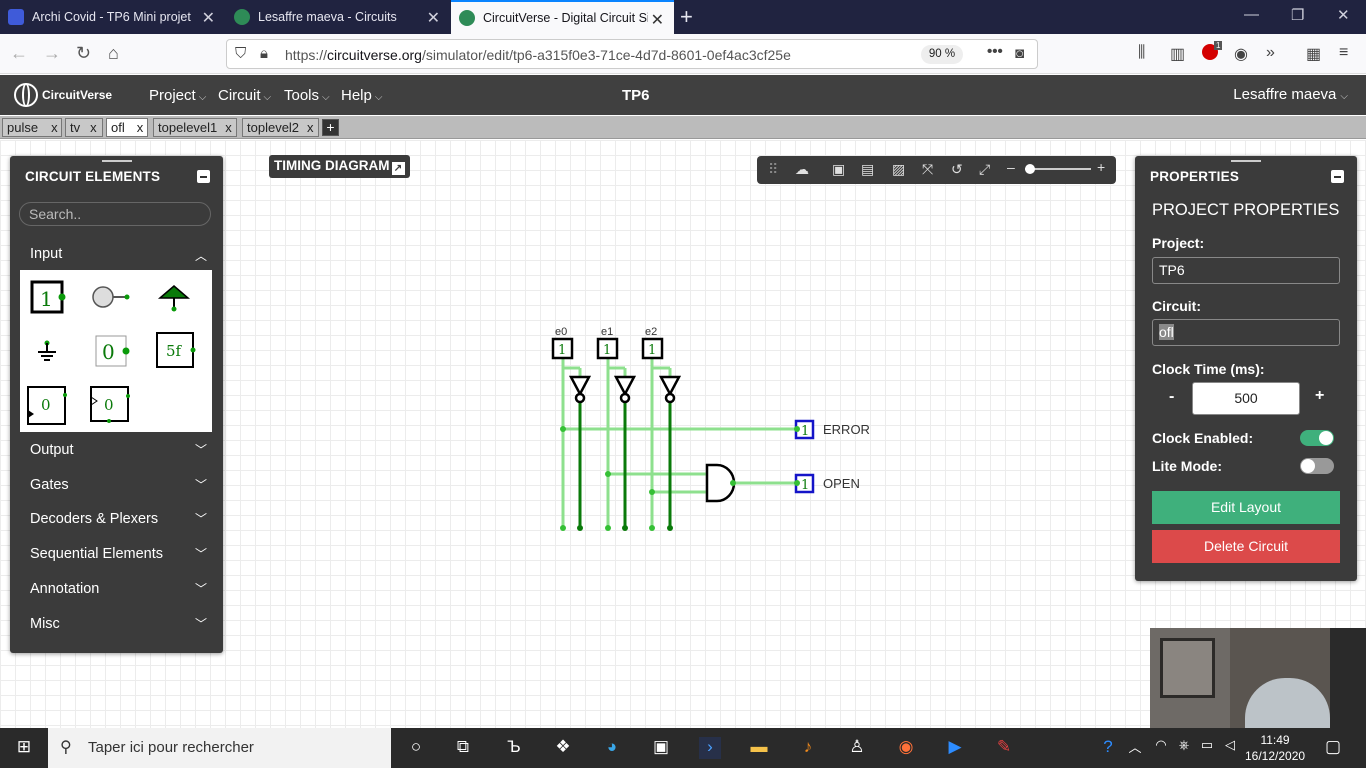 Image resolution: width=1366 pixels, height=768 pixels. Describe the element at coordinates (1246, 210) in the screenshot. I see `project-properties-heading: PROJECT PROPERTIES` at that location.